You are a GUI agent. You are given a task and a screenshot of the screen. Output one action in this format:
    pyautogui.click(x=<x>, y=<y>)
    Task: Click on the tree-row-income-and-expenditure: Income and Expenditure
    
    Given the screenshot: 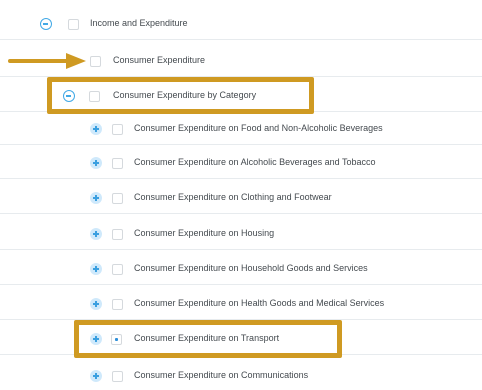 What is the action you would take?
    pyautogui.click(x=241, y=24)
    